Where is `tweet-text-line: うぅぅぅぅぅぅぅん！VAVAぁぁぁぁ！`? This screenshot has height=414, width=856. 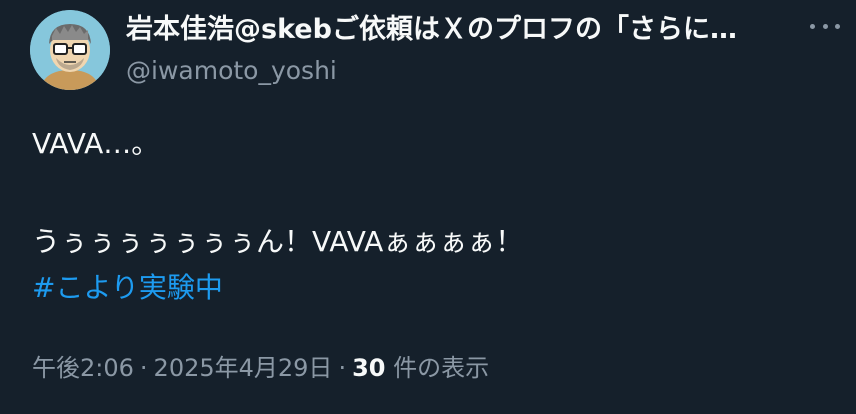 tweet-text-line: うぅぅぅぅぅぅぅん！VAVAぁぁぁぁ！ is located at coordinates (278, 241).